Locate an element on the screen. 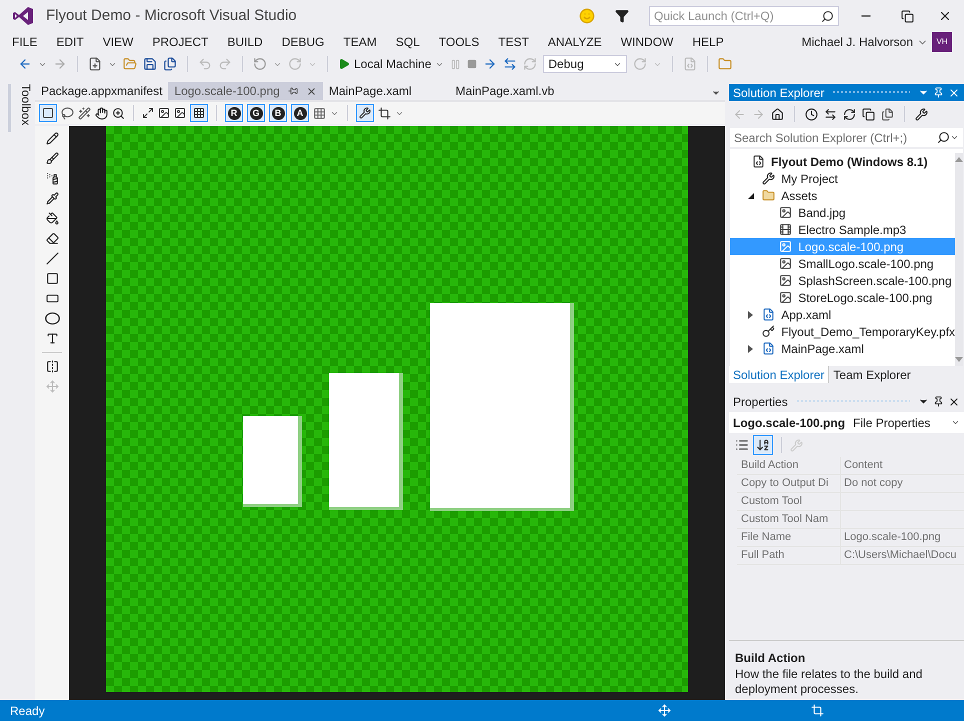 This screenshot has height=721, width=964. home-icon is located at coordinates (777, 114).